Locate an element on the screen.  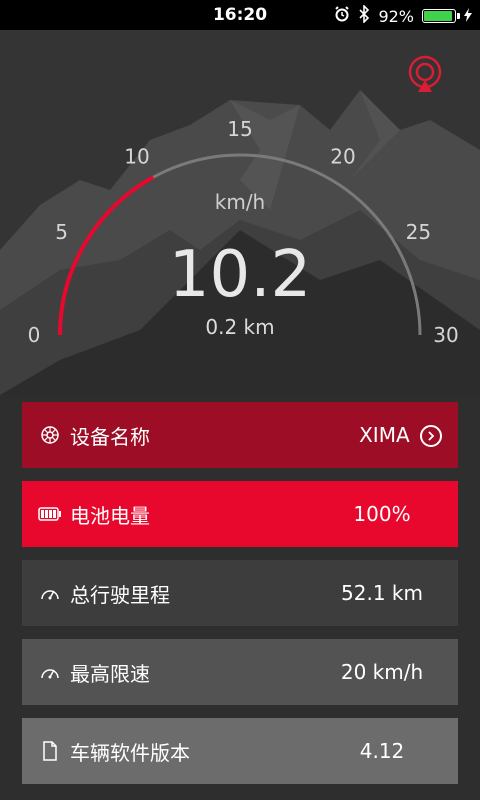
total-mileage-row: 总行驶里程 52.1 km is located at coordinates (240, 593).